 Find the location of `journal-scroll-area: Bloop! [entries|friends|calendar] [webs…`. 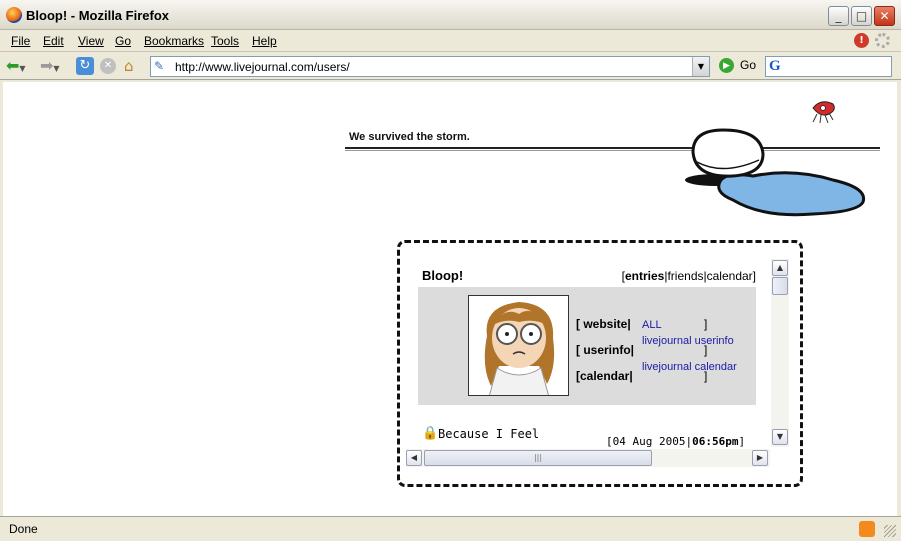

journal-scroll-area: Bloop! [entries|friends|calendar] [webs… is located at coordinates (591, 358).